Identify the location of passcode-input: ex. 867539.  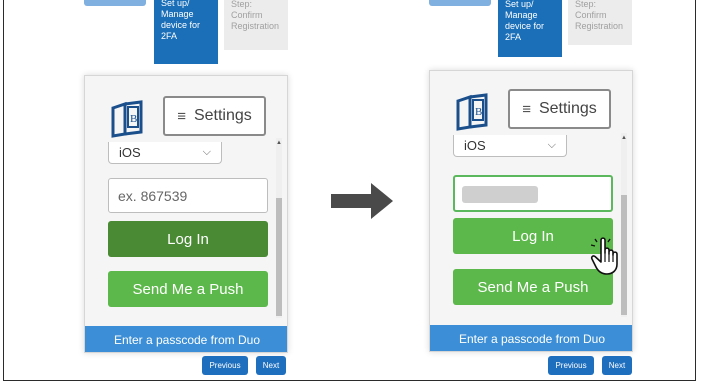
(188, 195).